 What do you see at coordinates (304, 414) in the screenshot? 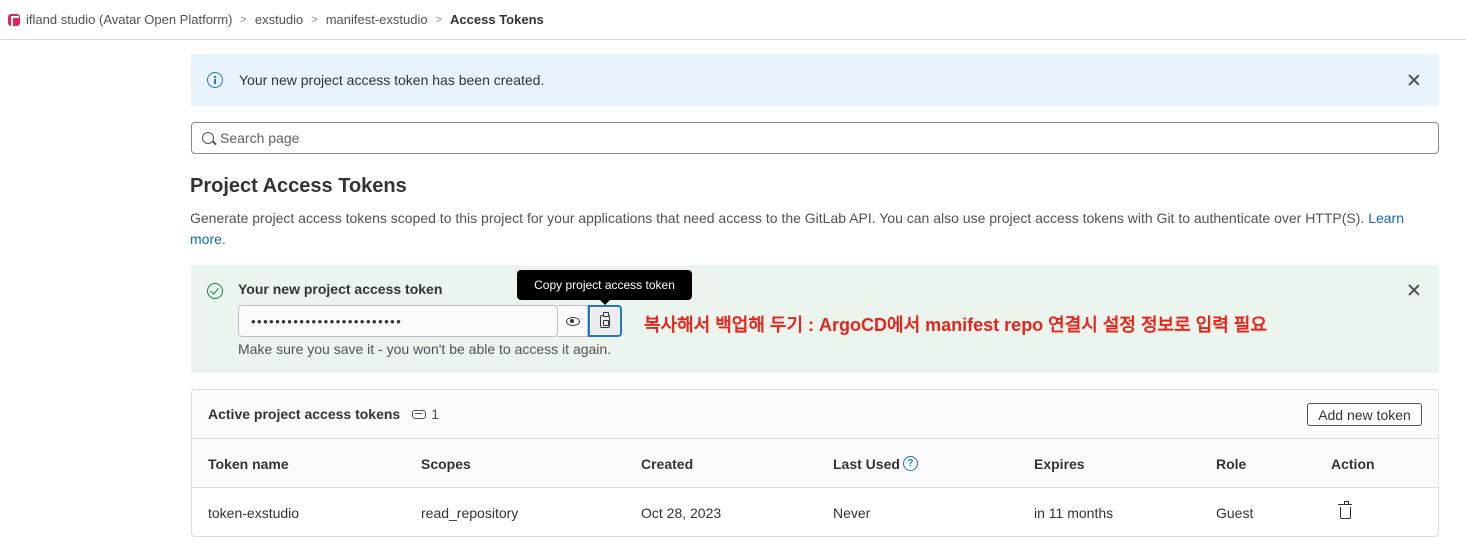
I see `card-title: Active project access tokens` at bounding box center [304, 414].